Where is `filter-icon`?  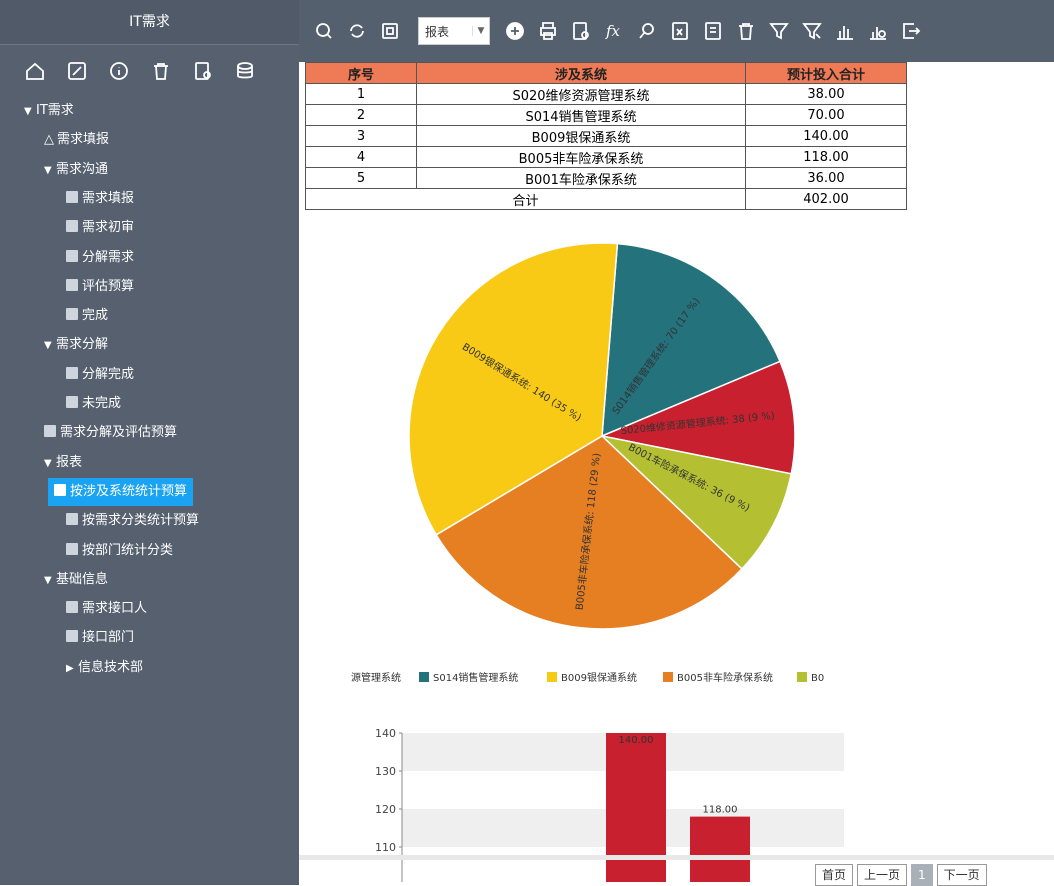 filter-icon is located at coordinates (779, 31).